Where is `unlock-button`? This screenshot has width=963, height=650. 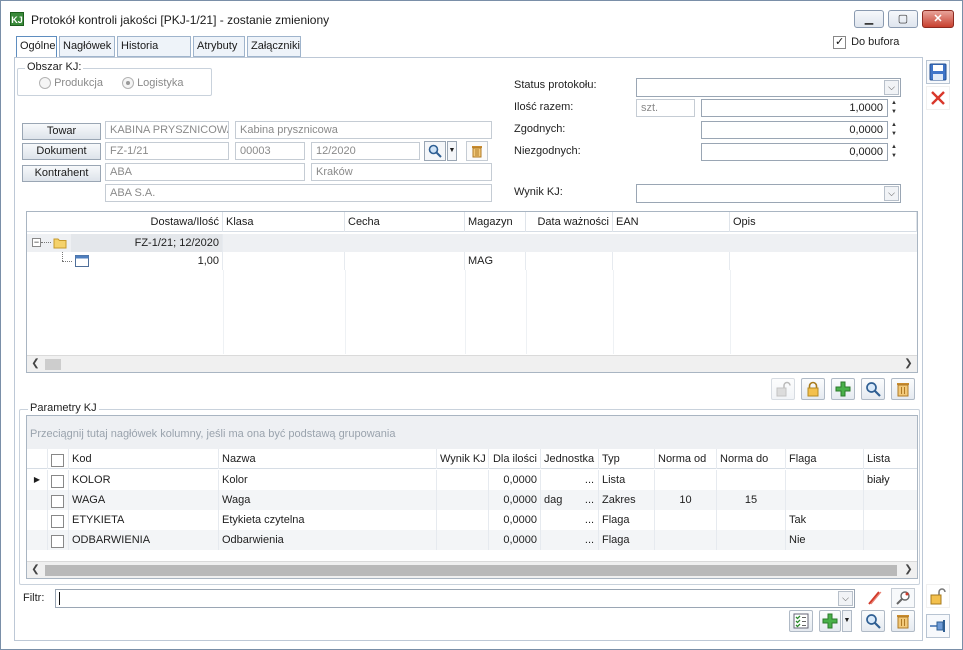
unlock-button is located at coordinates (783, 389).